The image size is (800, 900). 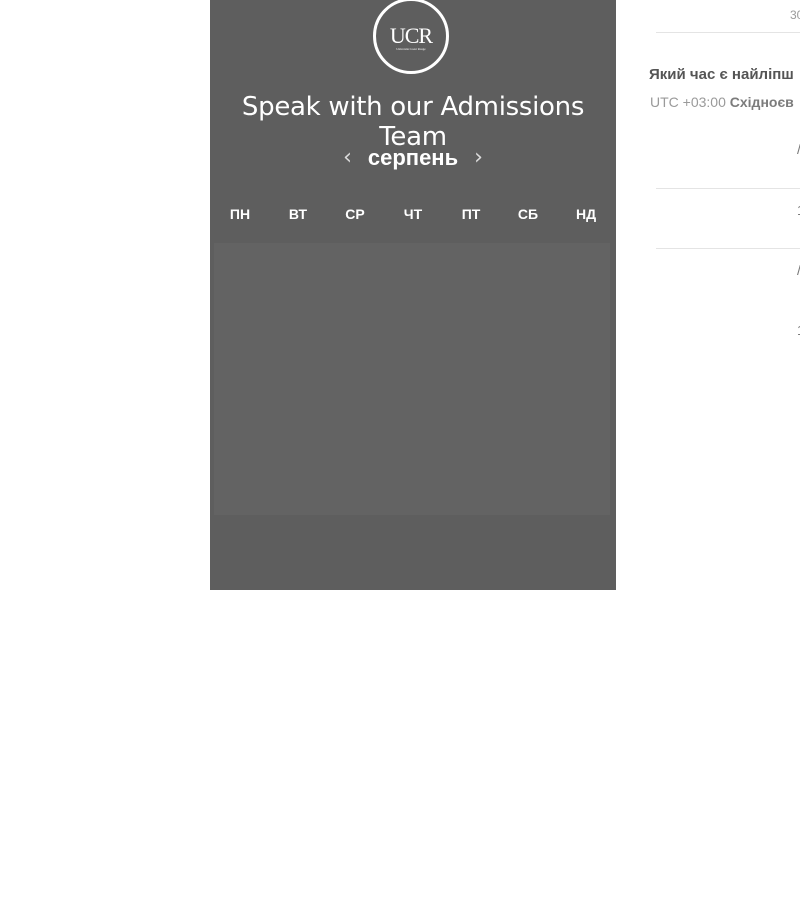 What do you see at coordinates (347, 158) in the screenshot?
I see `chevron-left-icon: ‹` at bounding box center [347, 158].